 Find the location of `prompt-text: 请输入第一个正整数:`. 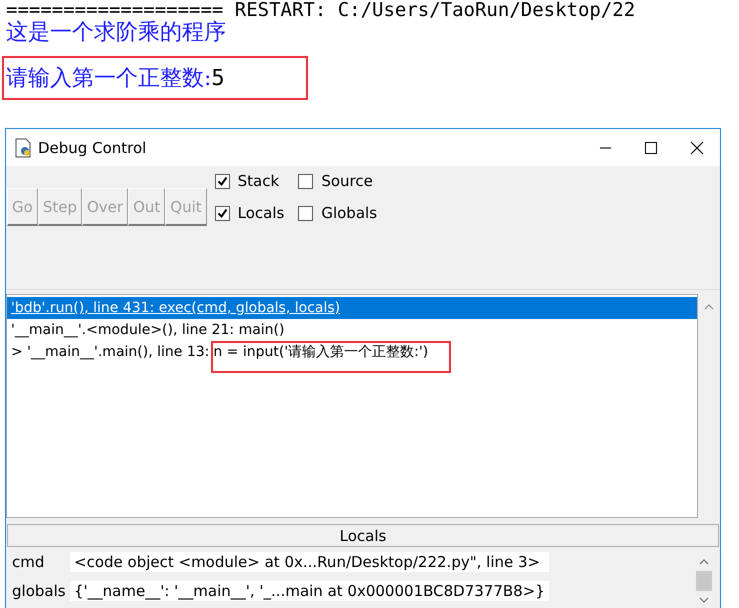

prompt-text: 请输入第一个正整数: is located at coordinates (109, 79).